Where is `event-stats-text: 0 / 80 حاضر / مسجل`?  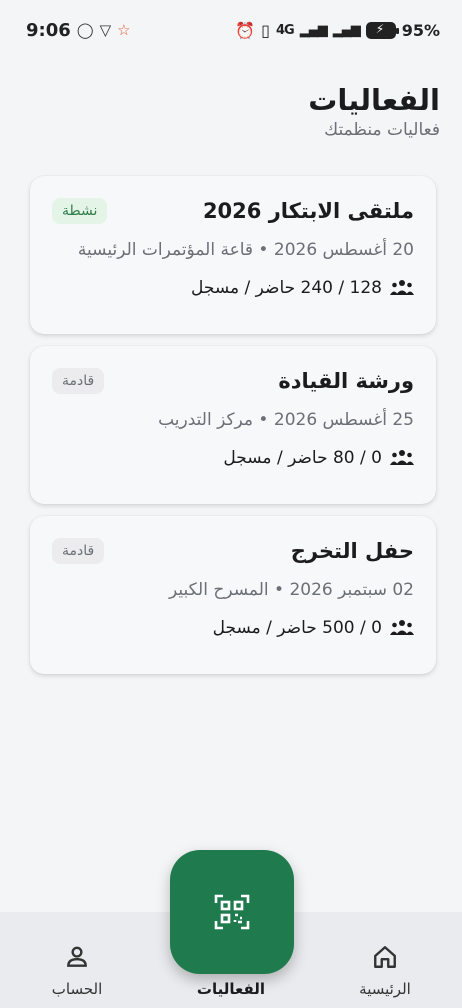 event-stats-text: 0 / 80 حاضر / مسجل is located at coordinates (302, 458).